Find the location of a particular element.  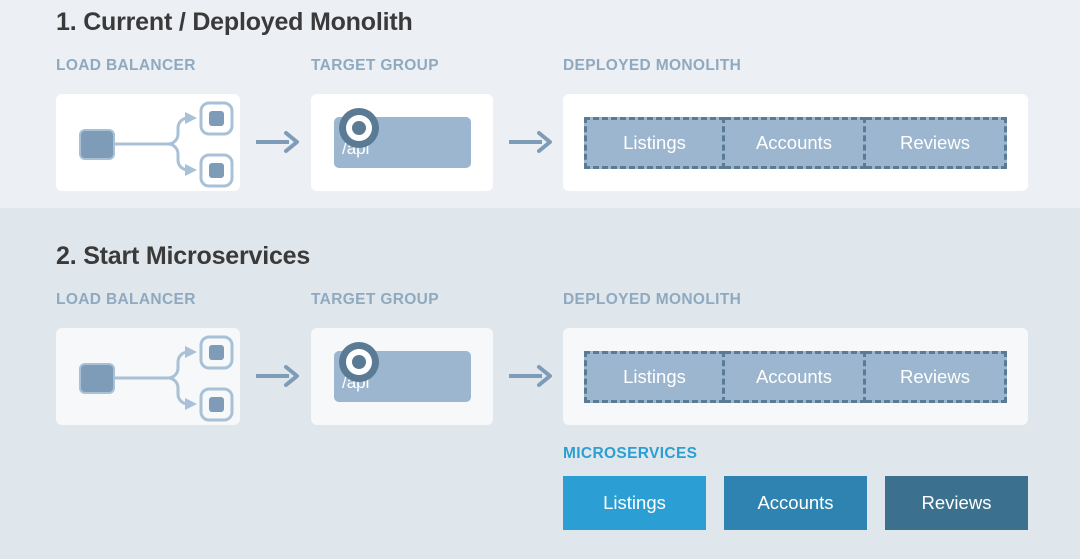

microservice-label-accounts: Accounts is located at coordinates (795, 502).